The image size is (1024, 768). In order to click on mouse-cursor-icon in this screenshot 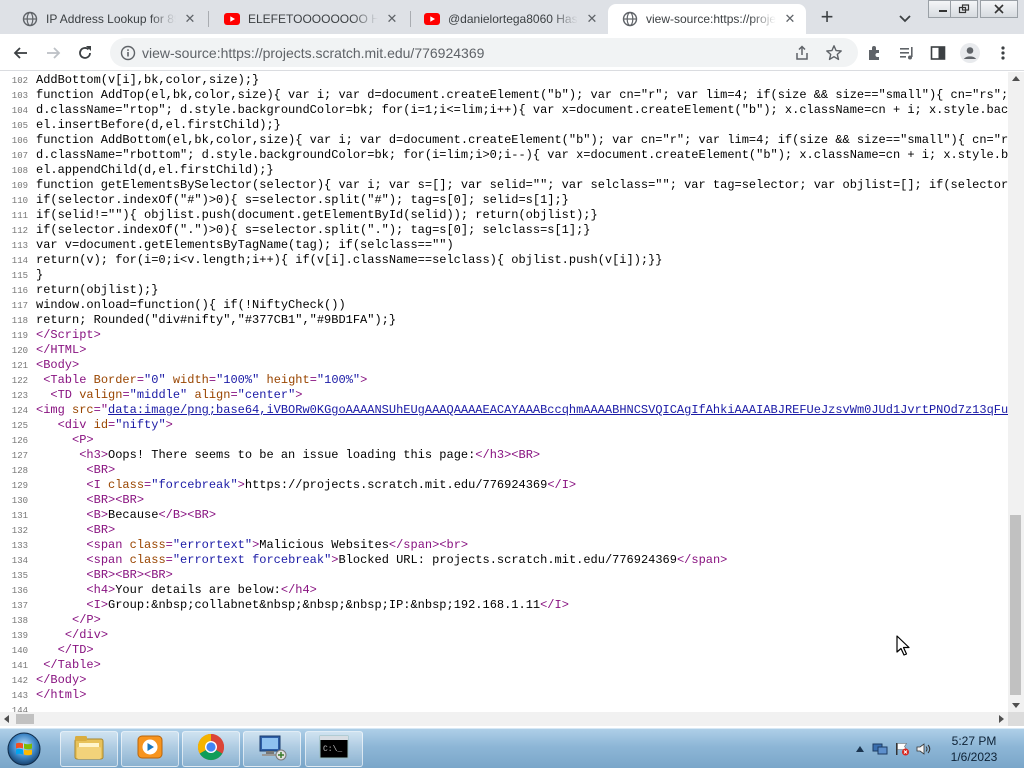, I will do `click(904, 646)`.